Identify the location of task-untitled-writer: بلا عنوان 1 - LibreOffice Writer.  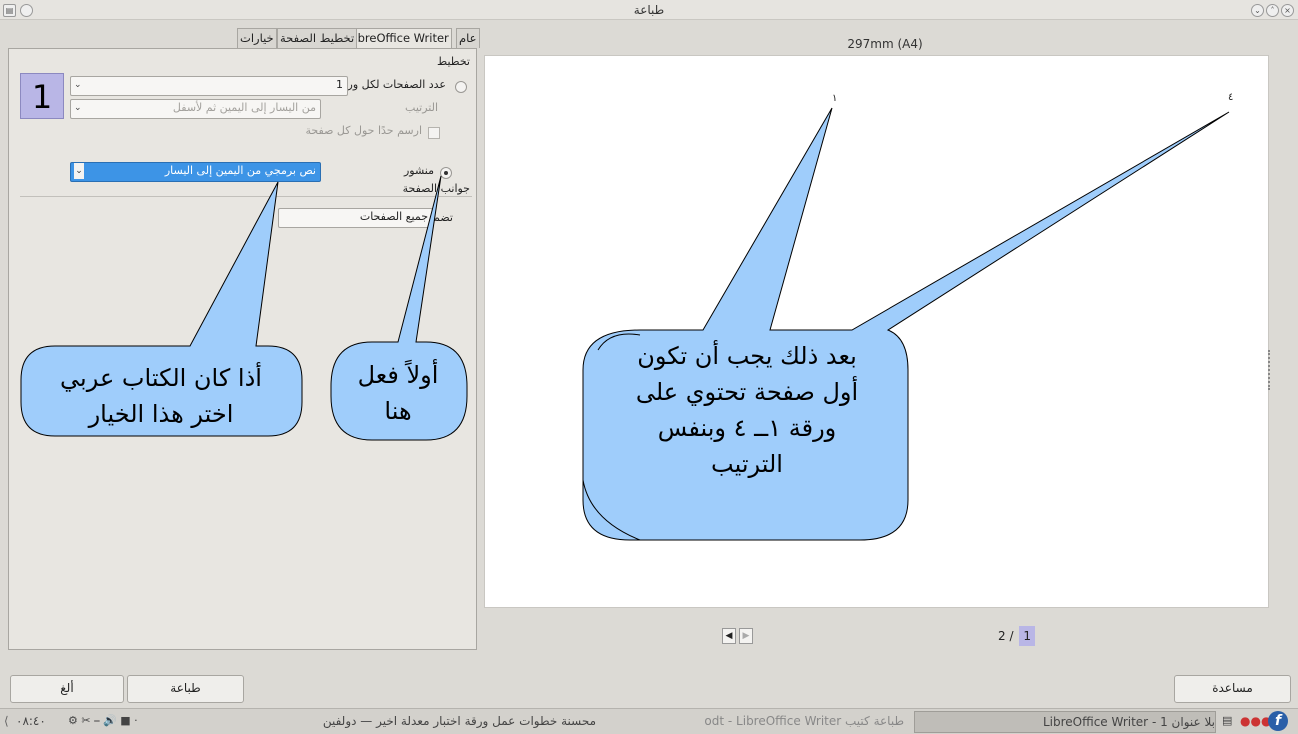
(1065, 722).